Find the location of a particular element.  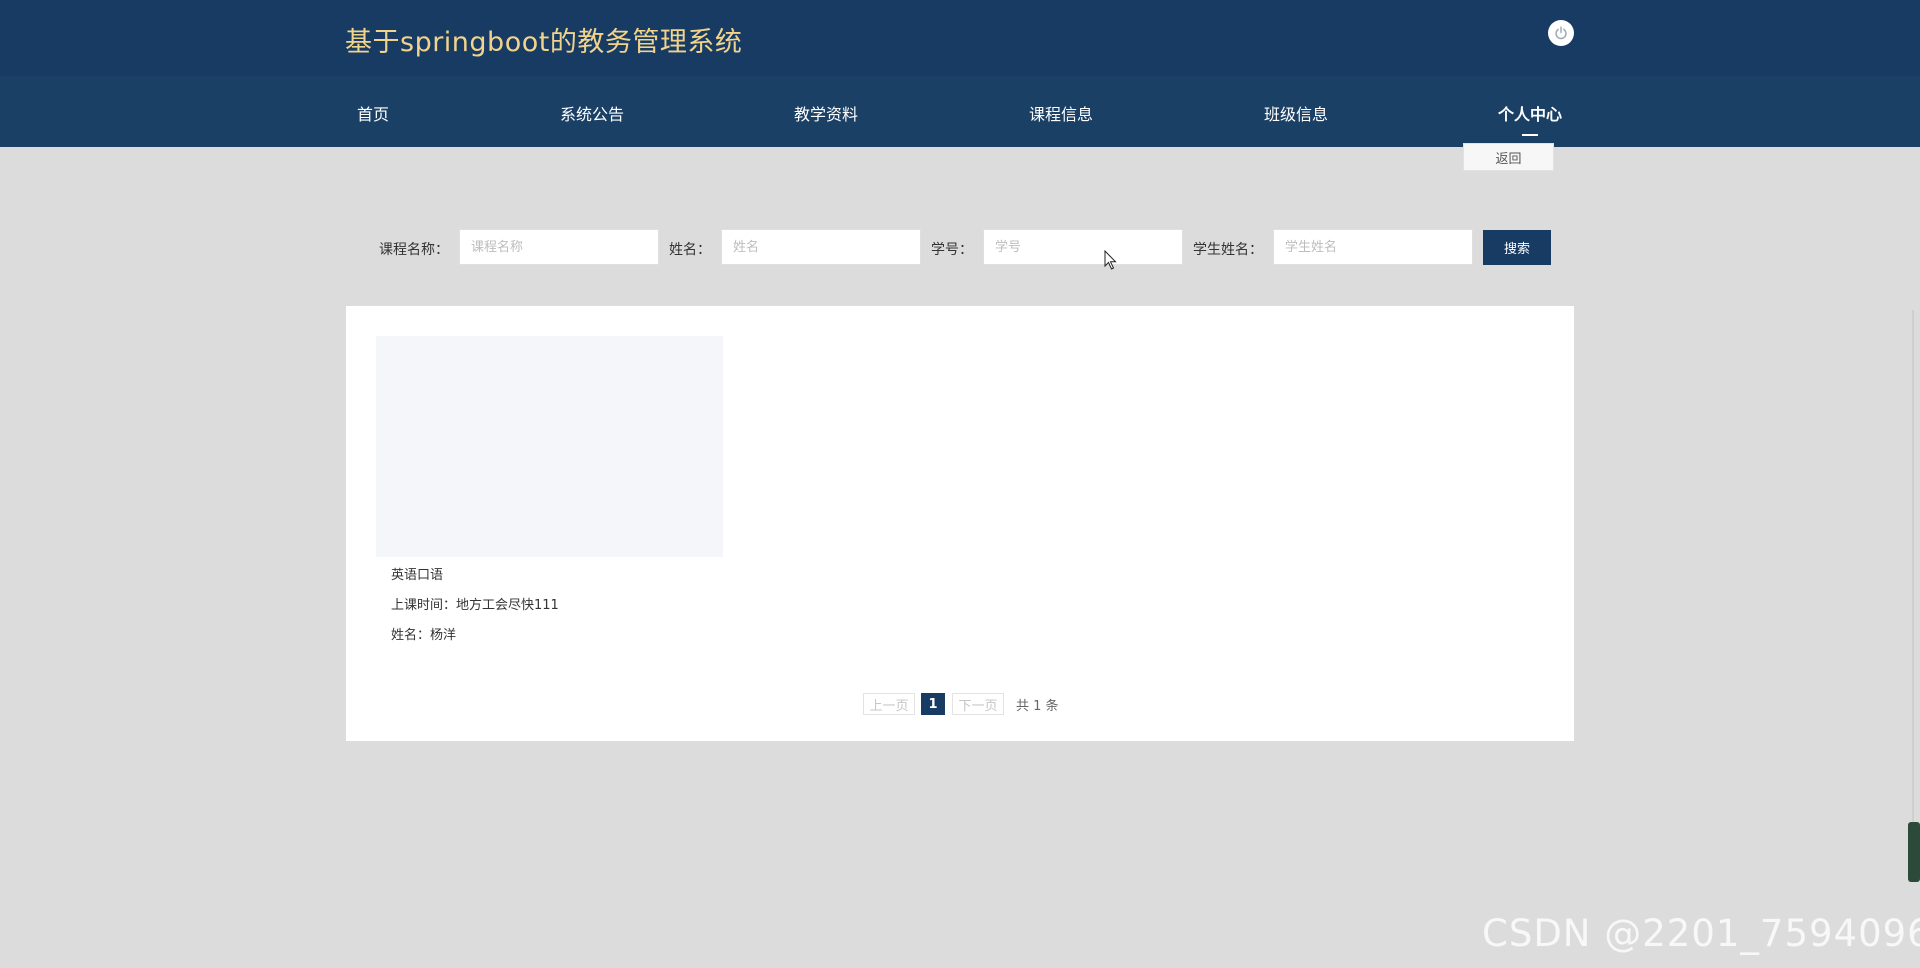

watermark: CSDN @2201_75940964 is located at coordinates (1701, 933).